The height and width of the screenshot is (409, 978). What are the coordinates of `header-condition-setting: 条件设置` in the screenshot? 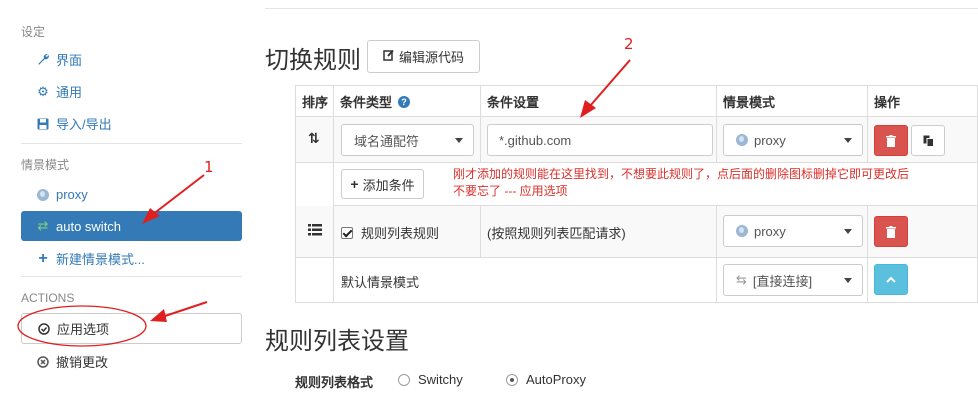 It's located at (513, 102).